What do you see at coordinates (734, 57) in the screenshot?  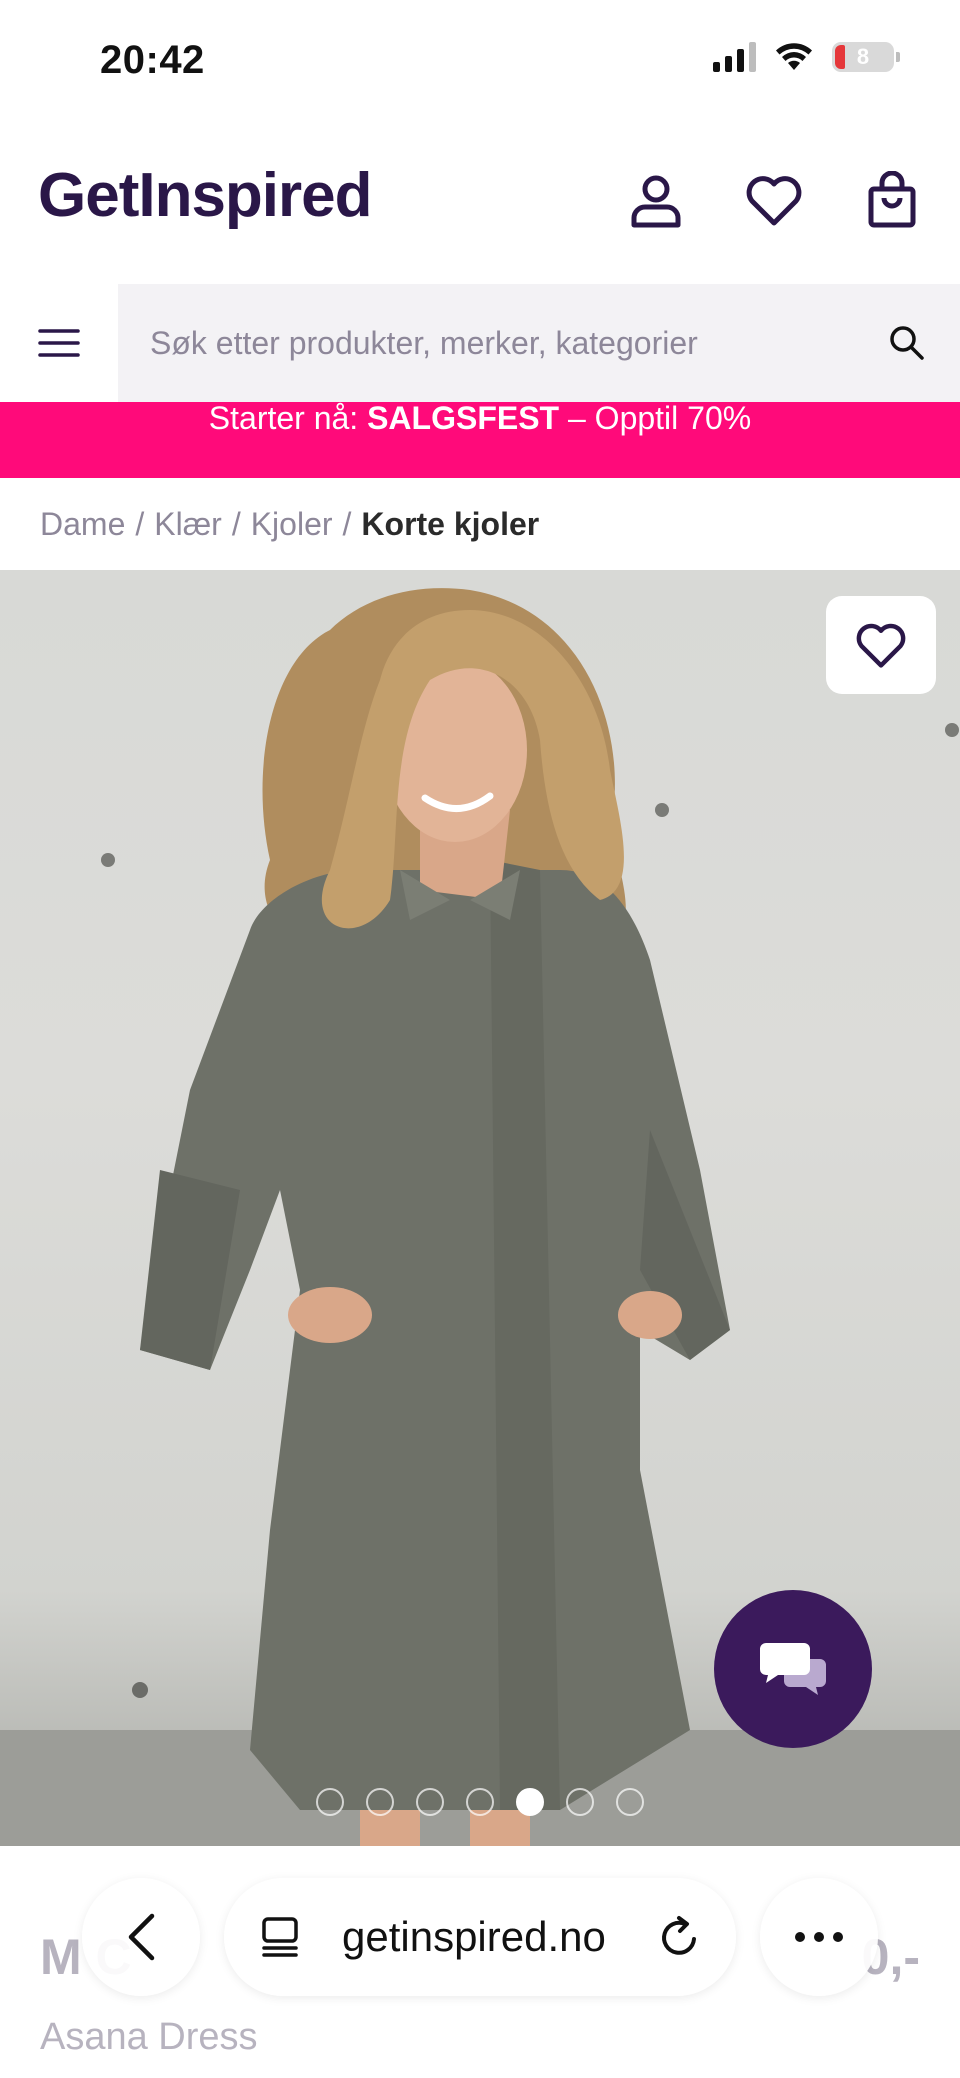 I see `cellular-signal-icon` at bounding box center [734, 57].